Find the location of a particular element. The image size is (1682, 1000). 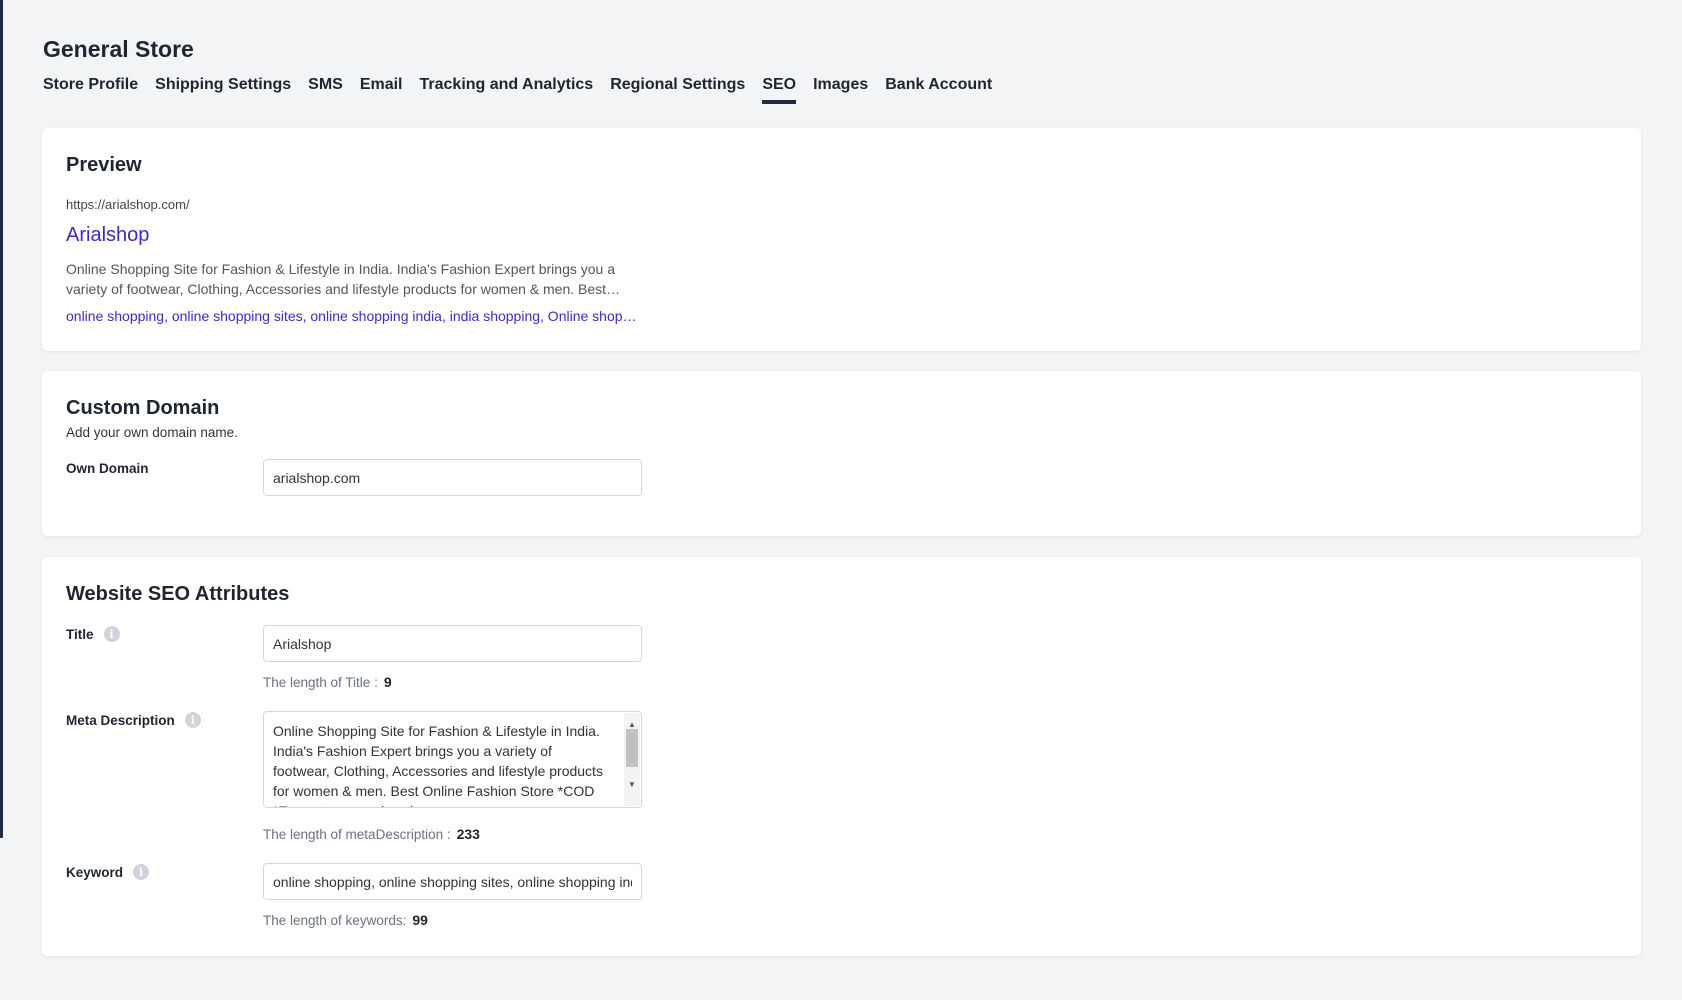

textarea-scrollbar: ▲ ▼ is located at coordinates (632, 759).